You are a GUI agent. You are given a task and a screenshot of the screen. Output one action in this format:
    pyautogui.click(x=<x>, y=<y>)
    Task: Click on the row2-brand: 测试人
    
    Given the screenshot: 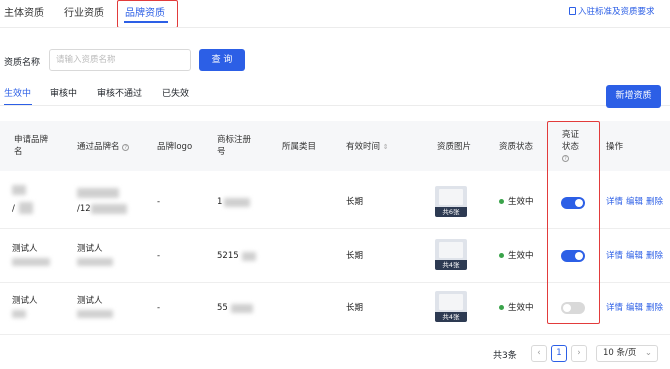 What is the action you would take?
    pyautogui.click(x=25, y=249)
    